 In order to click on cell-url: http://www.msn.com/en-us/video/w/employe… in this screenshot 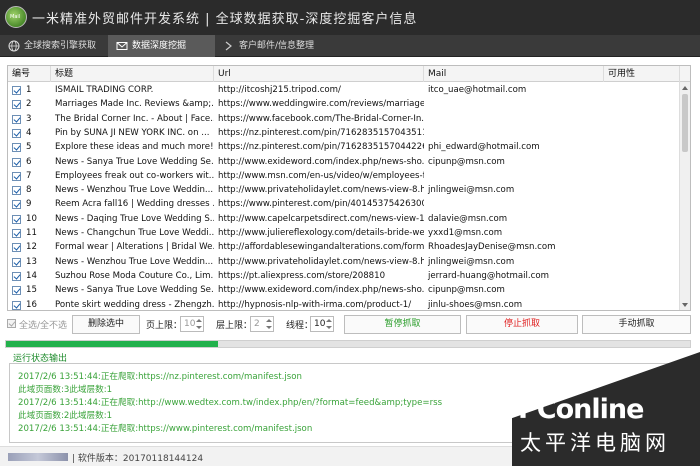, I will do `click(321, 175)`.